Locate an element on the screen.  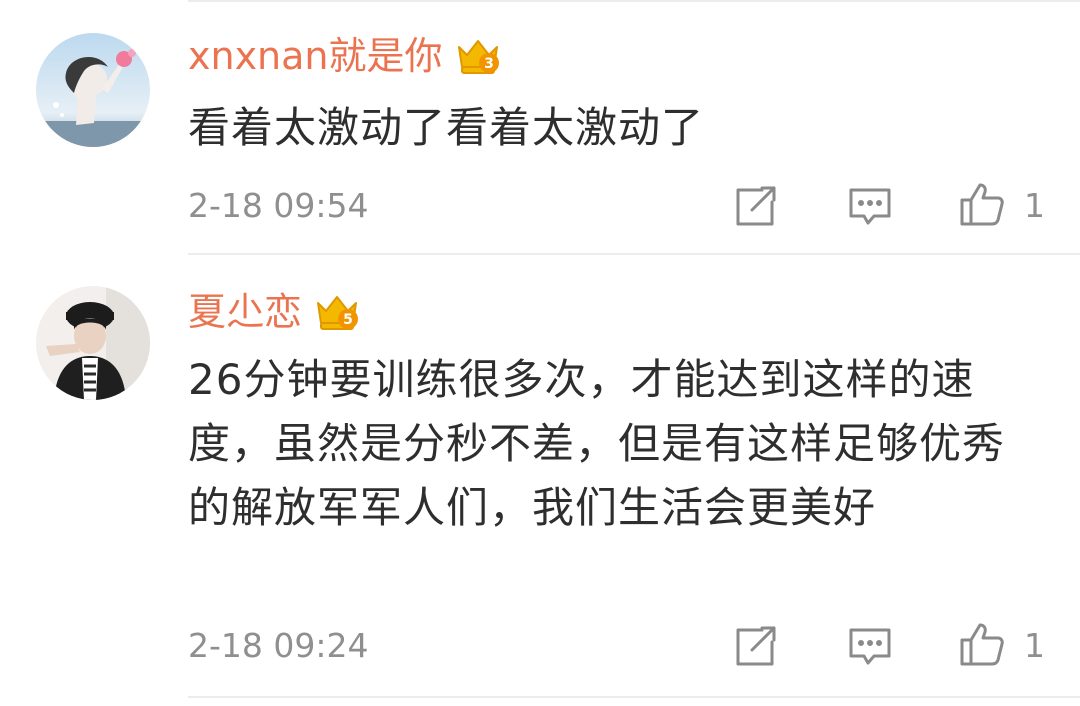
username: 夏尐恋 is located at coordinates (245, 312).